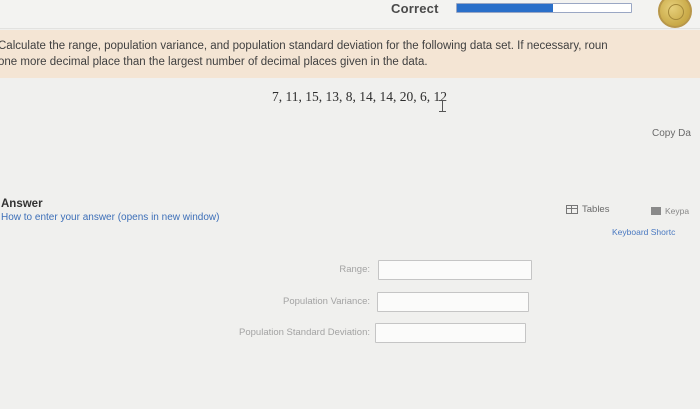 This screenshot has width=700, height=409. I want to click on population-variance-label: Population Variance:, so click(326, 301).